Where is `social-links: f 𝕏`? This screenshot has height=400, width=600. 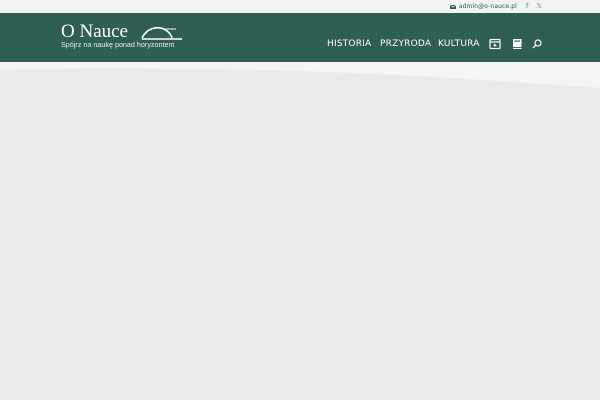
social-links: f 𝕏 is located at coordinates (534, 6).